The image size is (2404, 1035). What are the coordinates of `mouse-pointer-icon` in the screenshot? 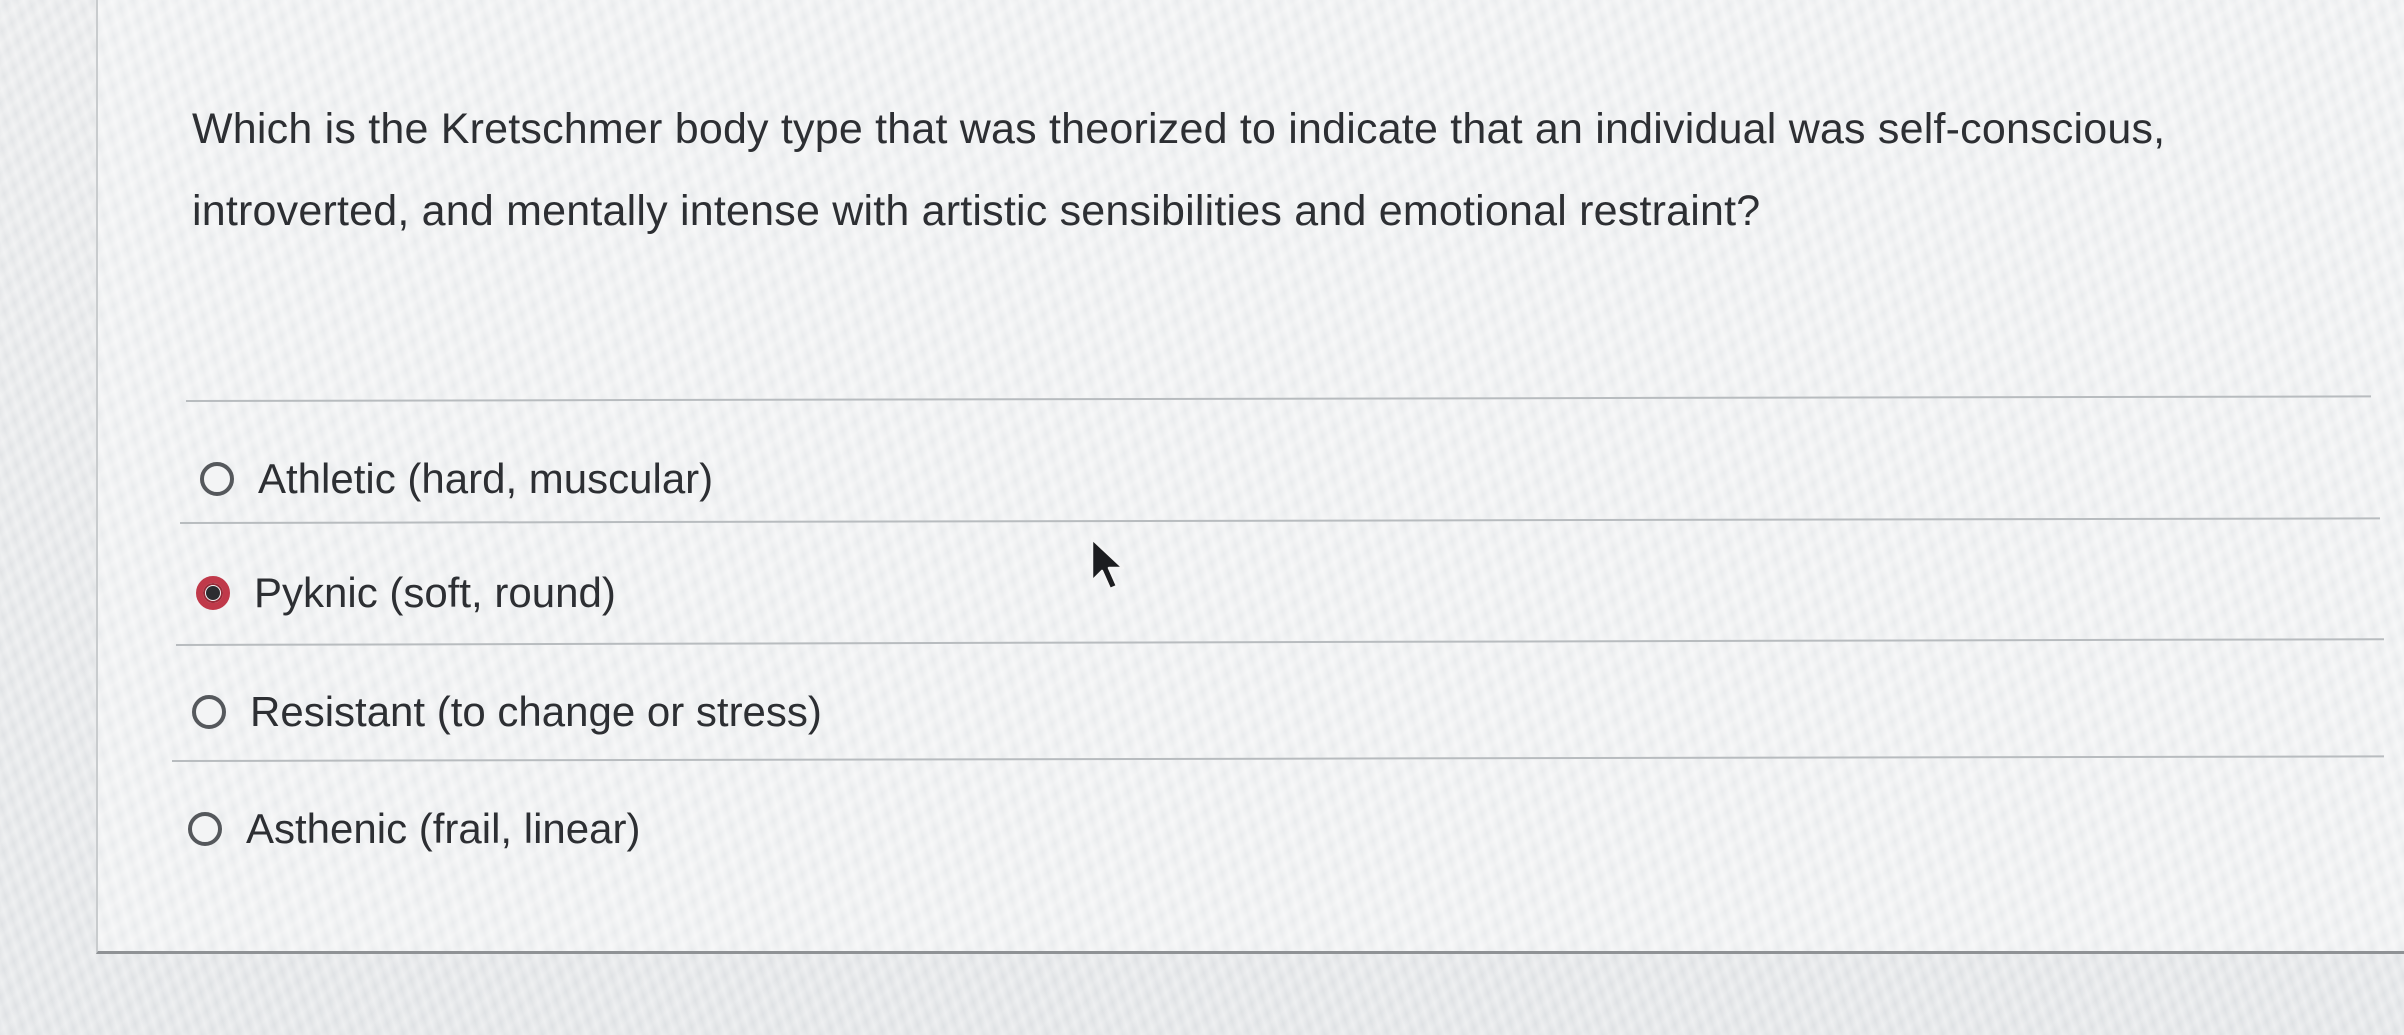 It's located at (1107, 564).